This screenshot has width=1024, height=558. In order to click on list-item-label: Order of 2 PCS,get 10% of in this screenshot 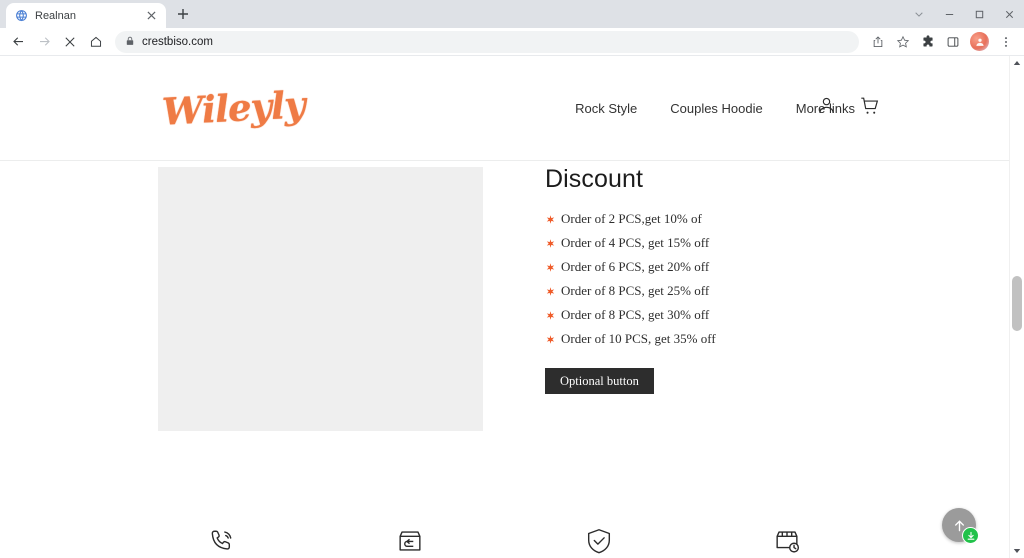, I will do `click(631, 218)`.